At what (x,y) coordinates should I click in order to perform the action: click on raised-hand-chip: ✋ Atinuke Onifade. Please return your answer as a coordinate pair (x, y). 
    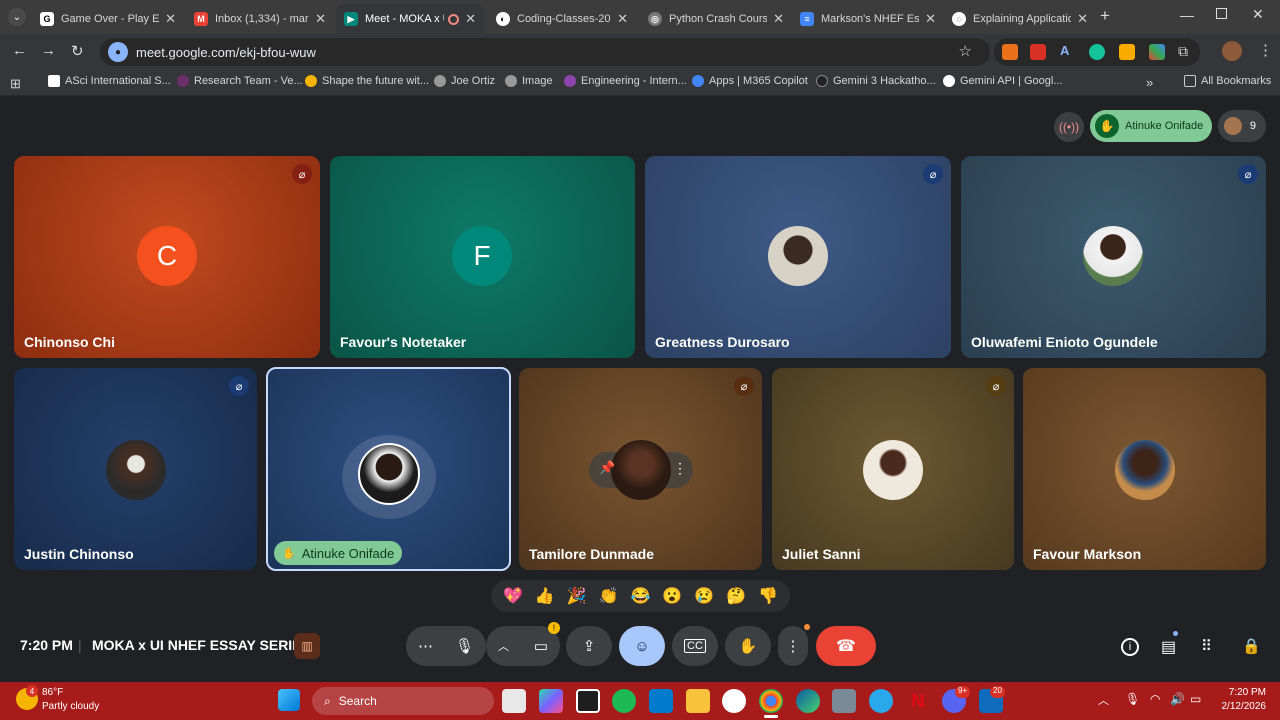
    Looking at the image, I should click on (1151, 126).